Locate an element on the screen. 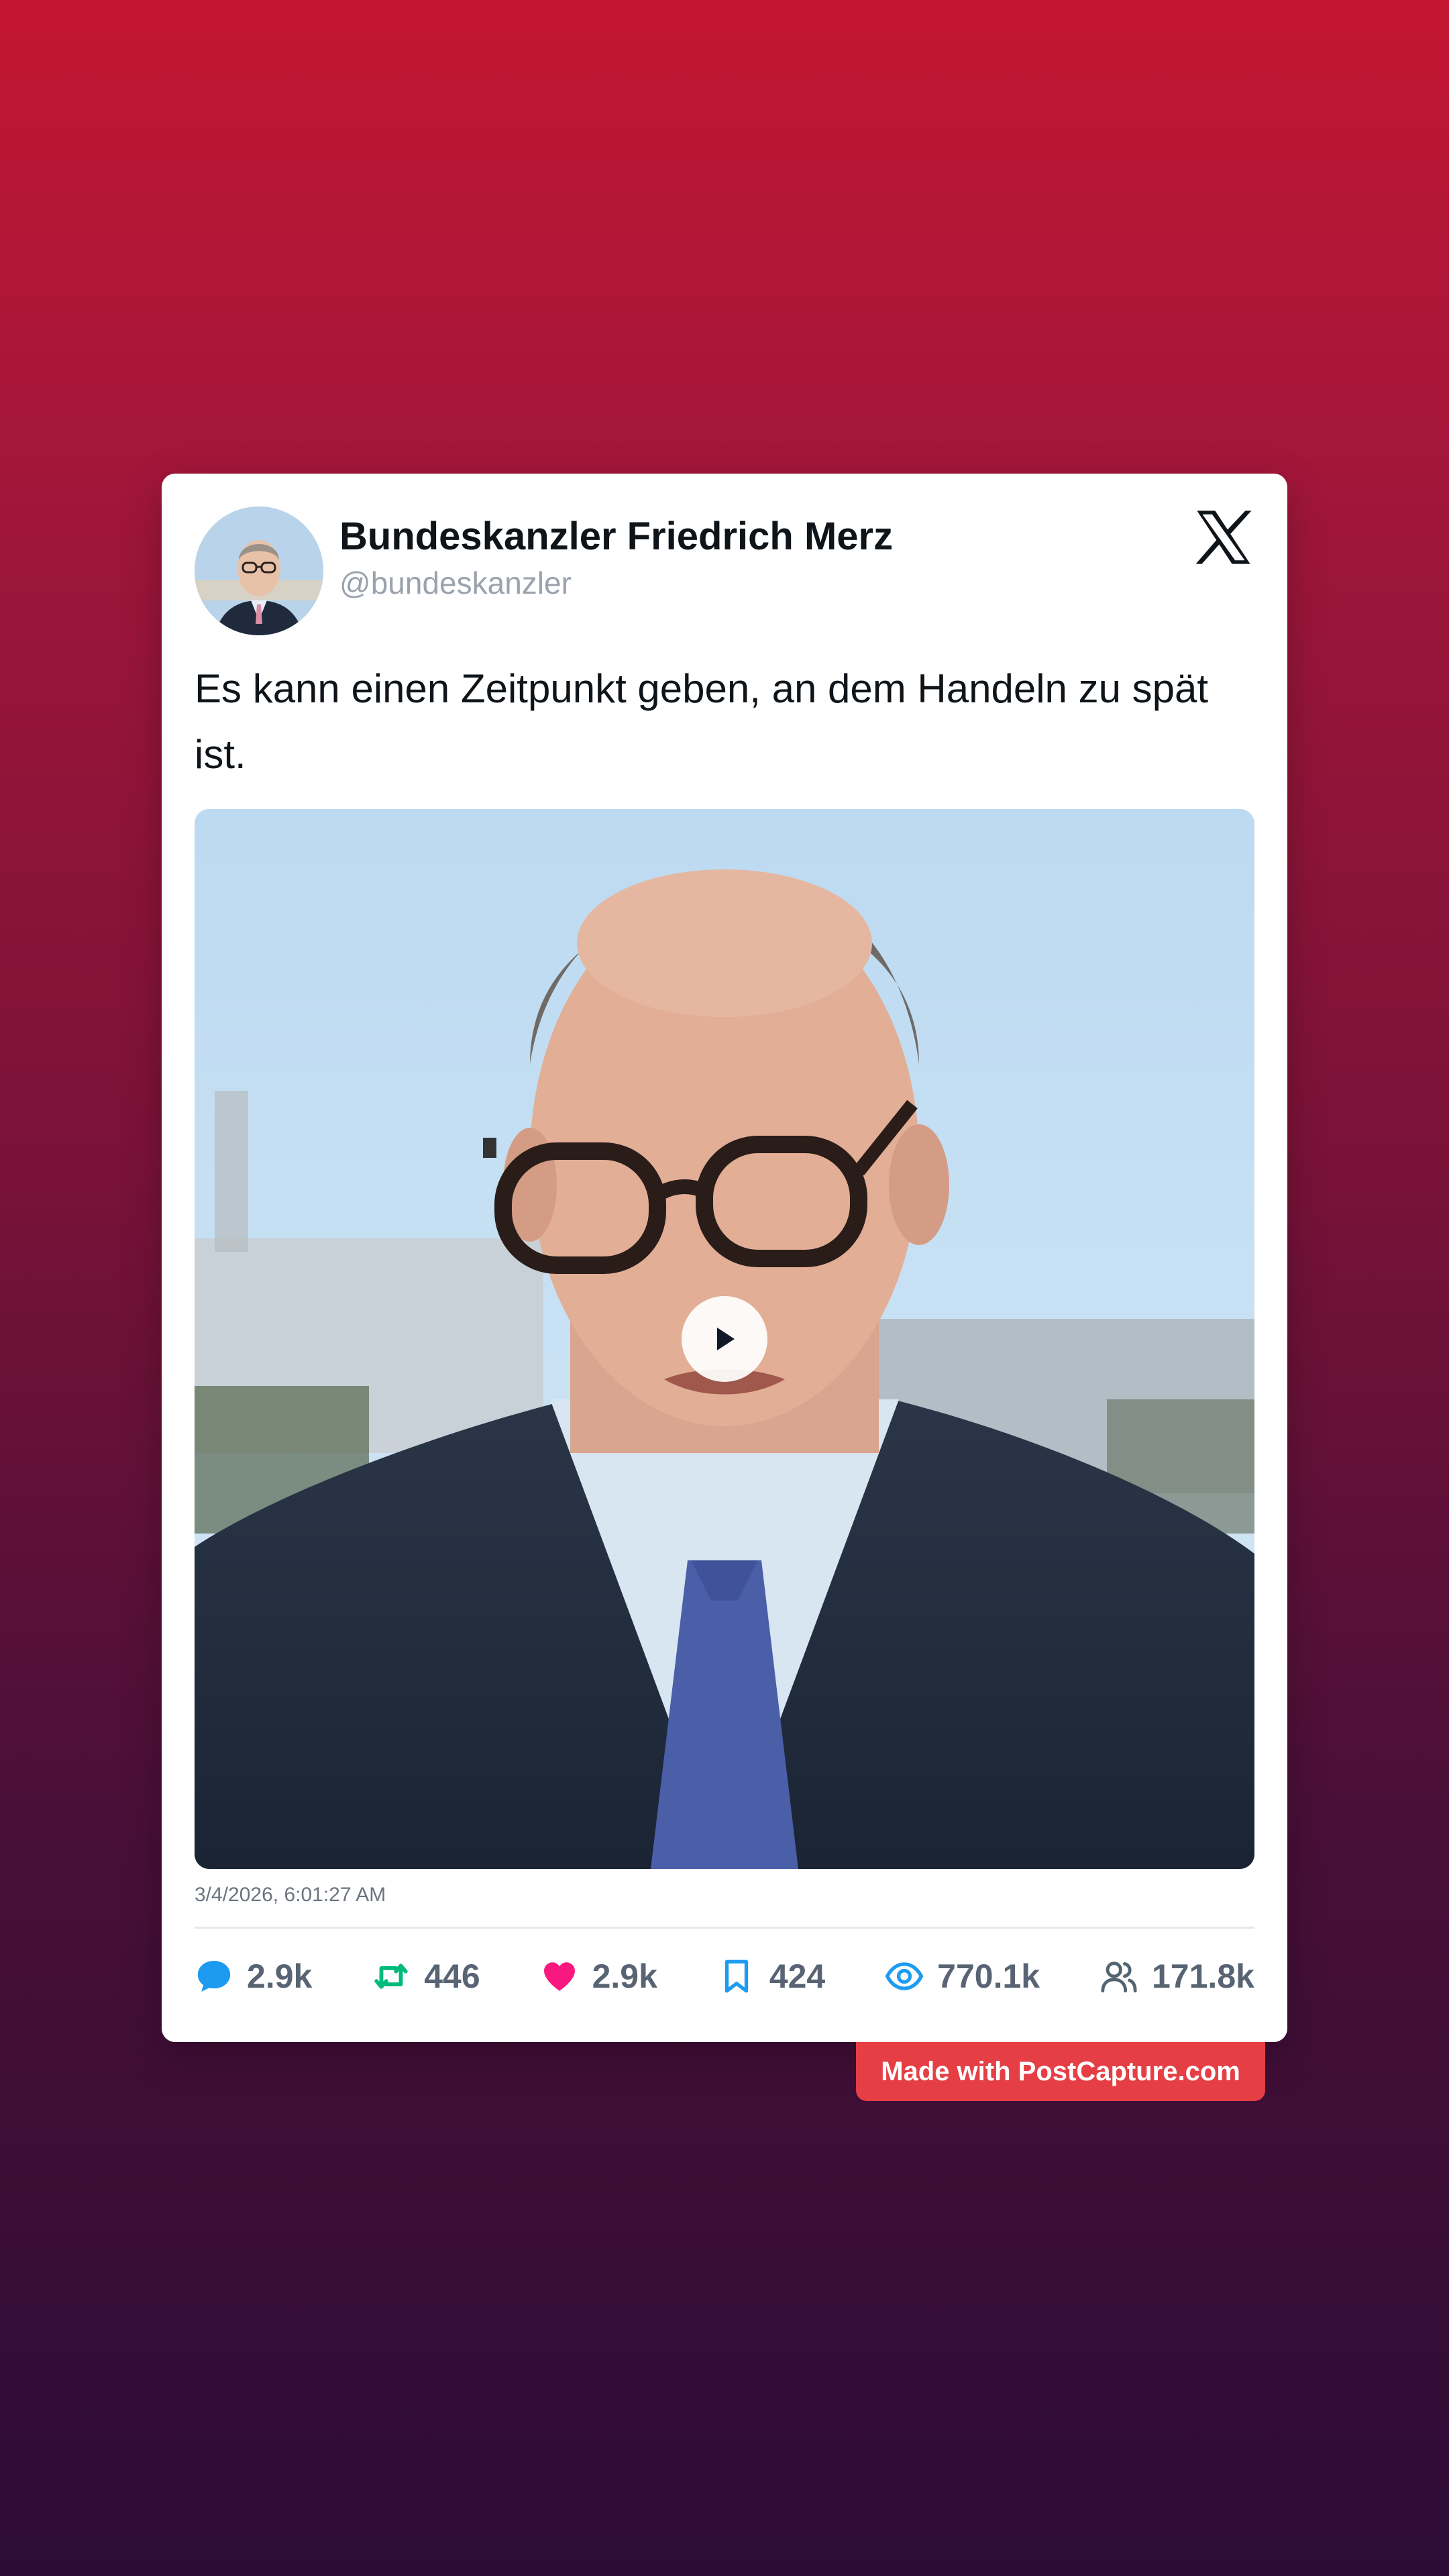 The width and height of the screenshot is (1449, 2576). like-stat: 2.9k is located at coordinates (598, 1976).